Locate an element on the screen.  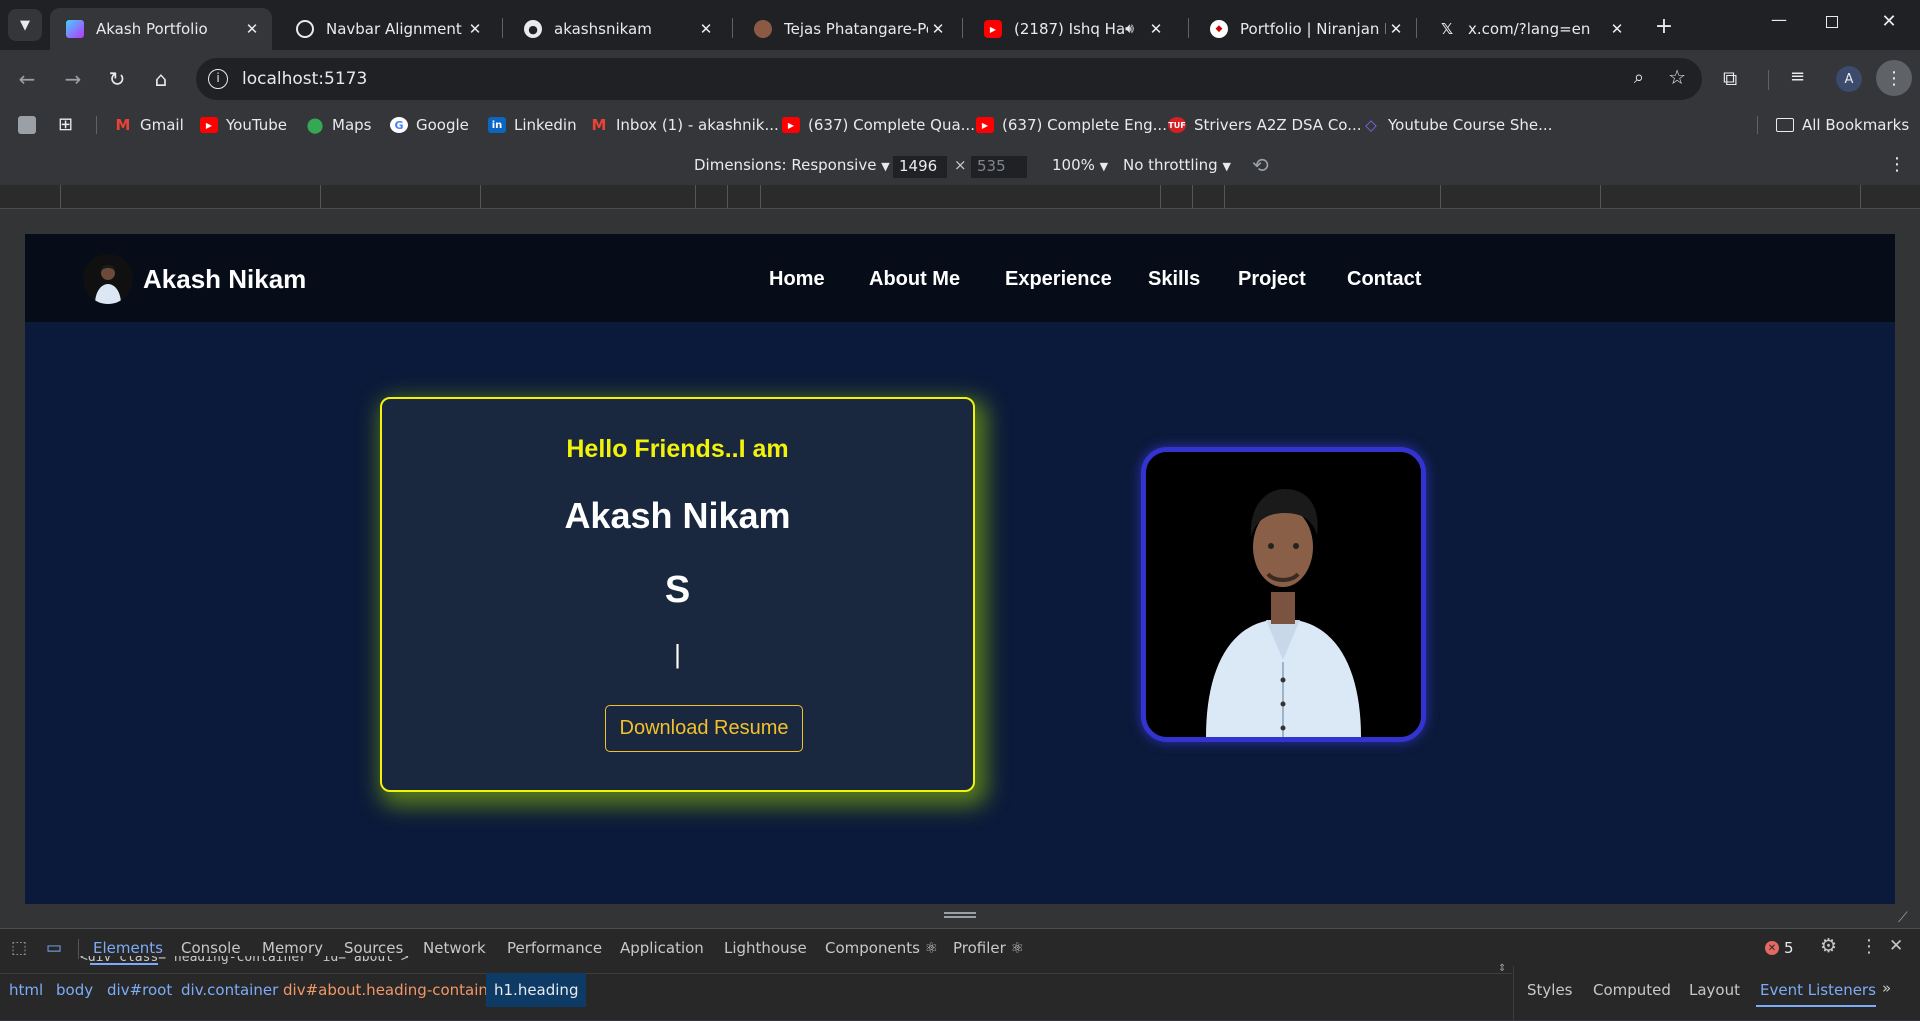
tab-navbar-alignment: Navbar Alignment CS ✕ is located at coordinates (387, 29).